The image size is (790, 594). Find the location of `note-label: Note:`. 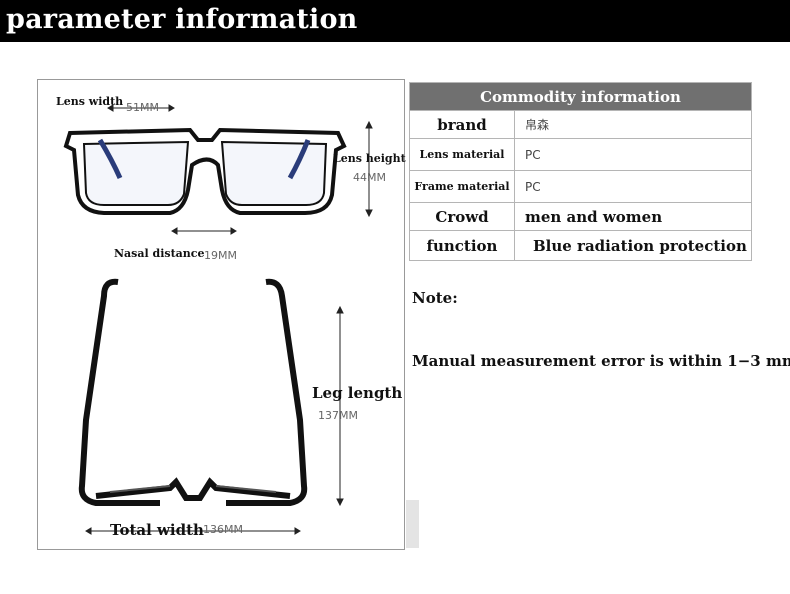

note-label: Note: is located at coordinates (435, 298).